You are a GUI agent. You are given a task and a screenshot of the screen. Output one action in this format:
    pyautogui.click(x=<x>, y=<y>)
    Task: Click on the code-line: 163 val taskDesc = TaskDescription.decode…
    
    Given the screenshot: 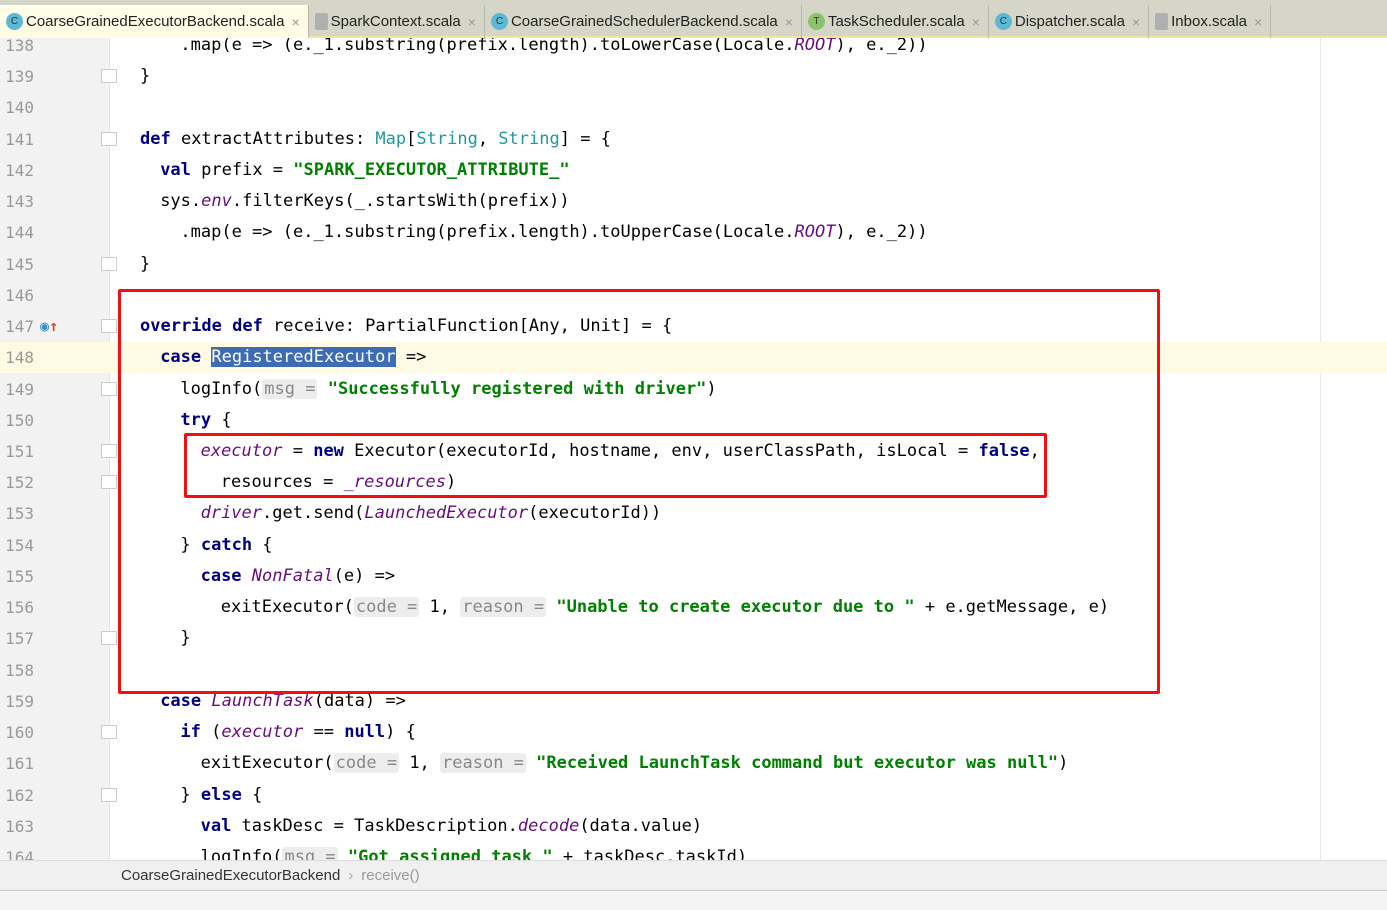 What is the action you would take?
    pyautogui.click(x=693, y=826)
    